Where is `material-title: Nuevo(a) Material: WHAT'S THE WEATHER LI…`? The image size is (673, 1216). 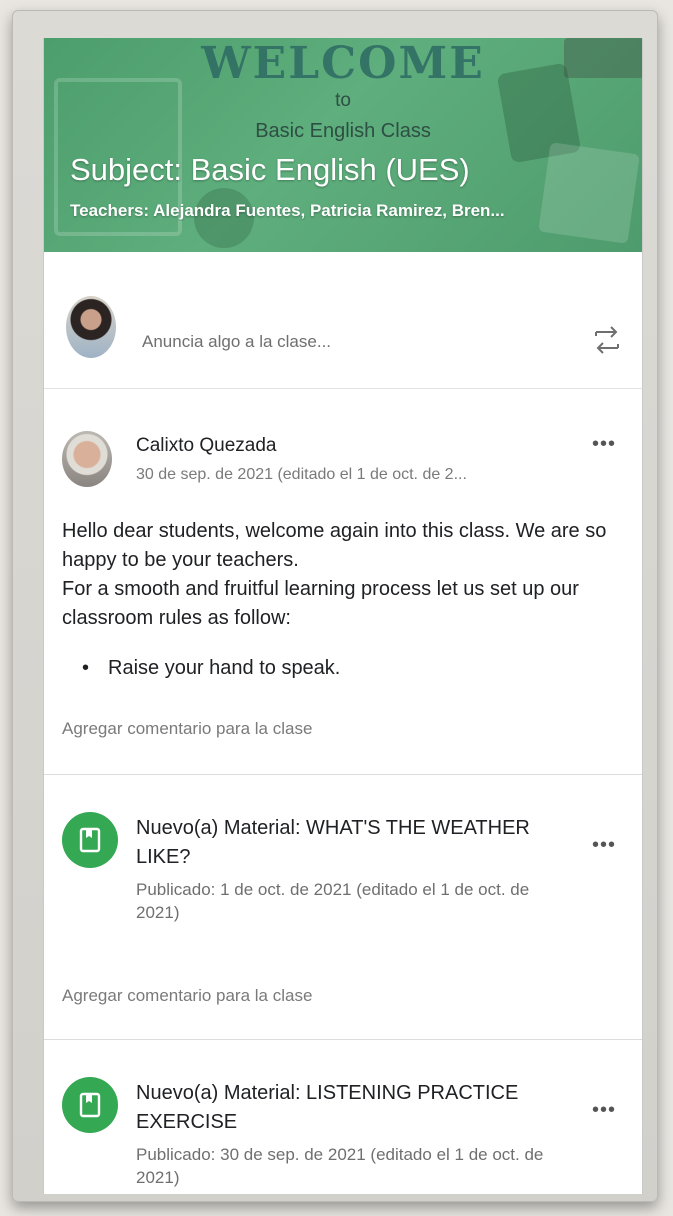 material-title: Nuevo(a) Material: WHAT'S THE WEATHER LI… is located at coordinates (336, 843).